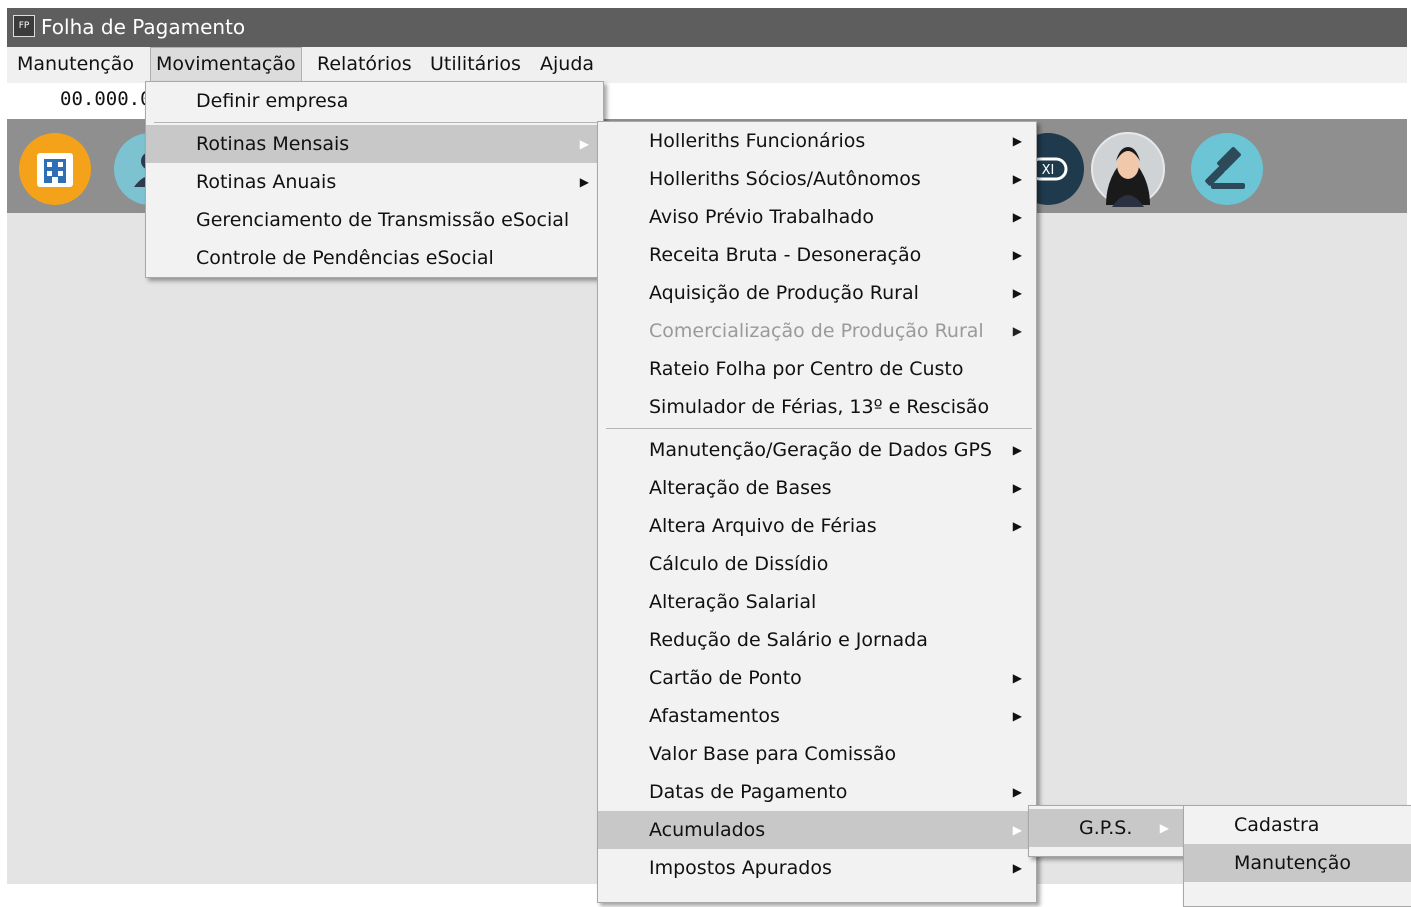 The image size is (1411, 907). Describe the element at coordinates (1048, 170) in the screenshot. I see `svg-text: XI` at that location.